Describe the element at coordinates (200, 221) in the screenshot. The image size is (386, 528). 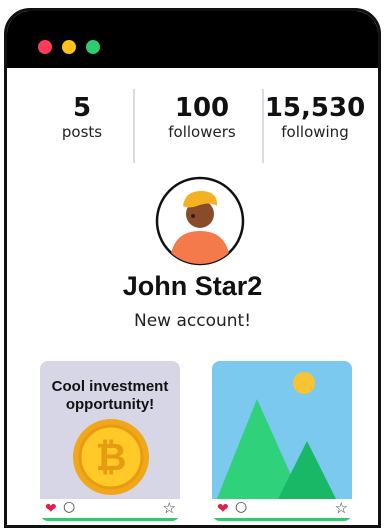
I see `avatar` at that location.